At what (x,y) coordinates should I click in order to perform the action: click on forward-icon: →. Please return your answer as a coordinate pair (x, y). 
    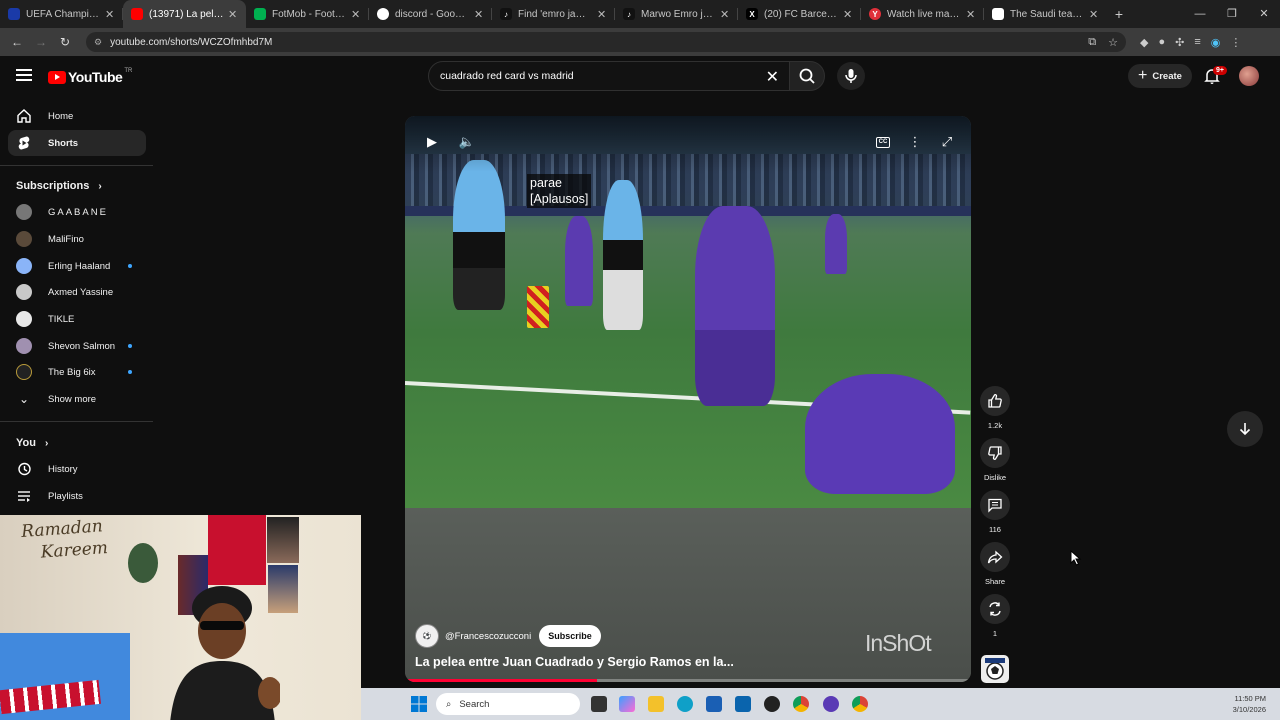
    Looking at the image, I should click on (41, 42).